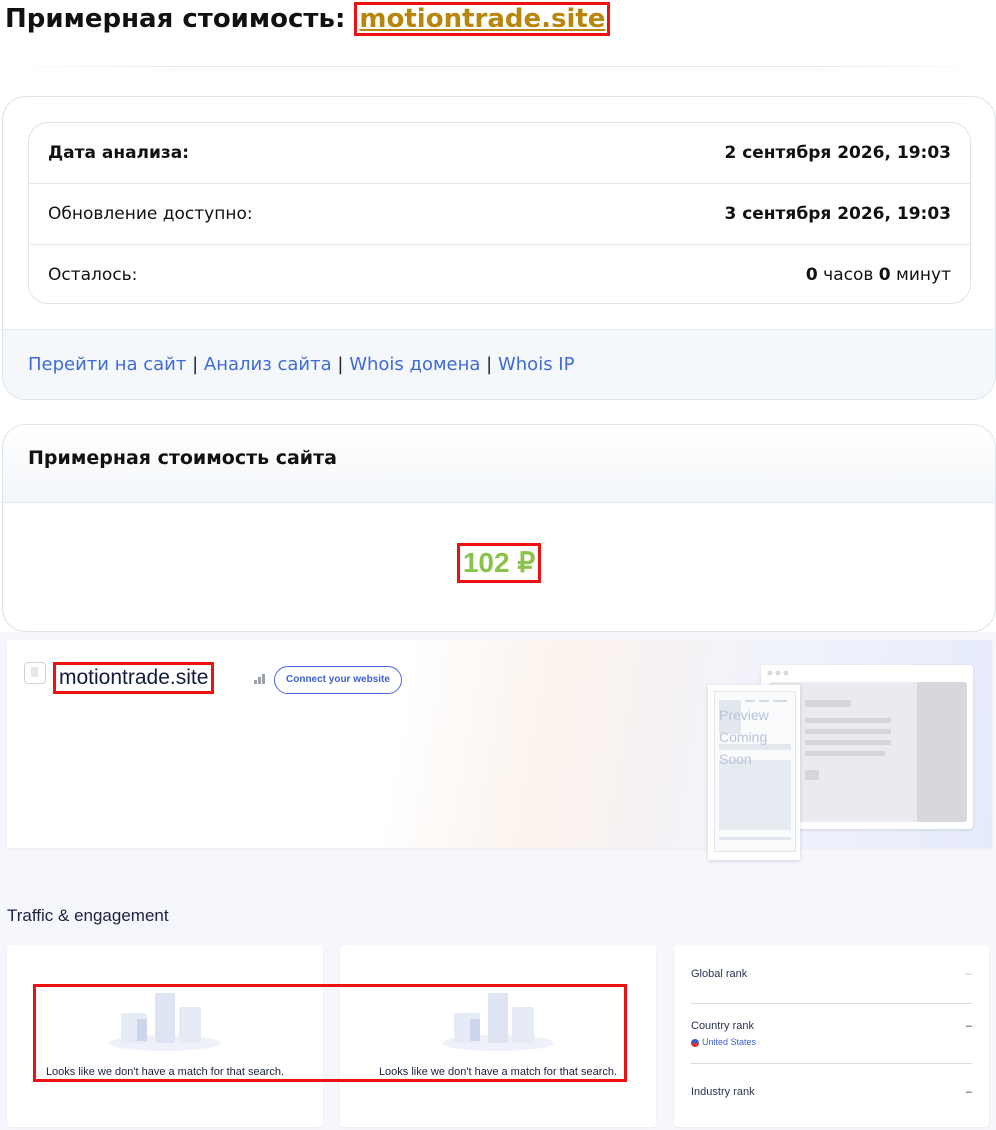  What do you see at coordinates (260, 679) in the screenshot?
I see `signal-bars-icon` at bounding box center [260, 679].